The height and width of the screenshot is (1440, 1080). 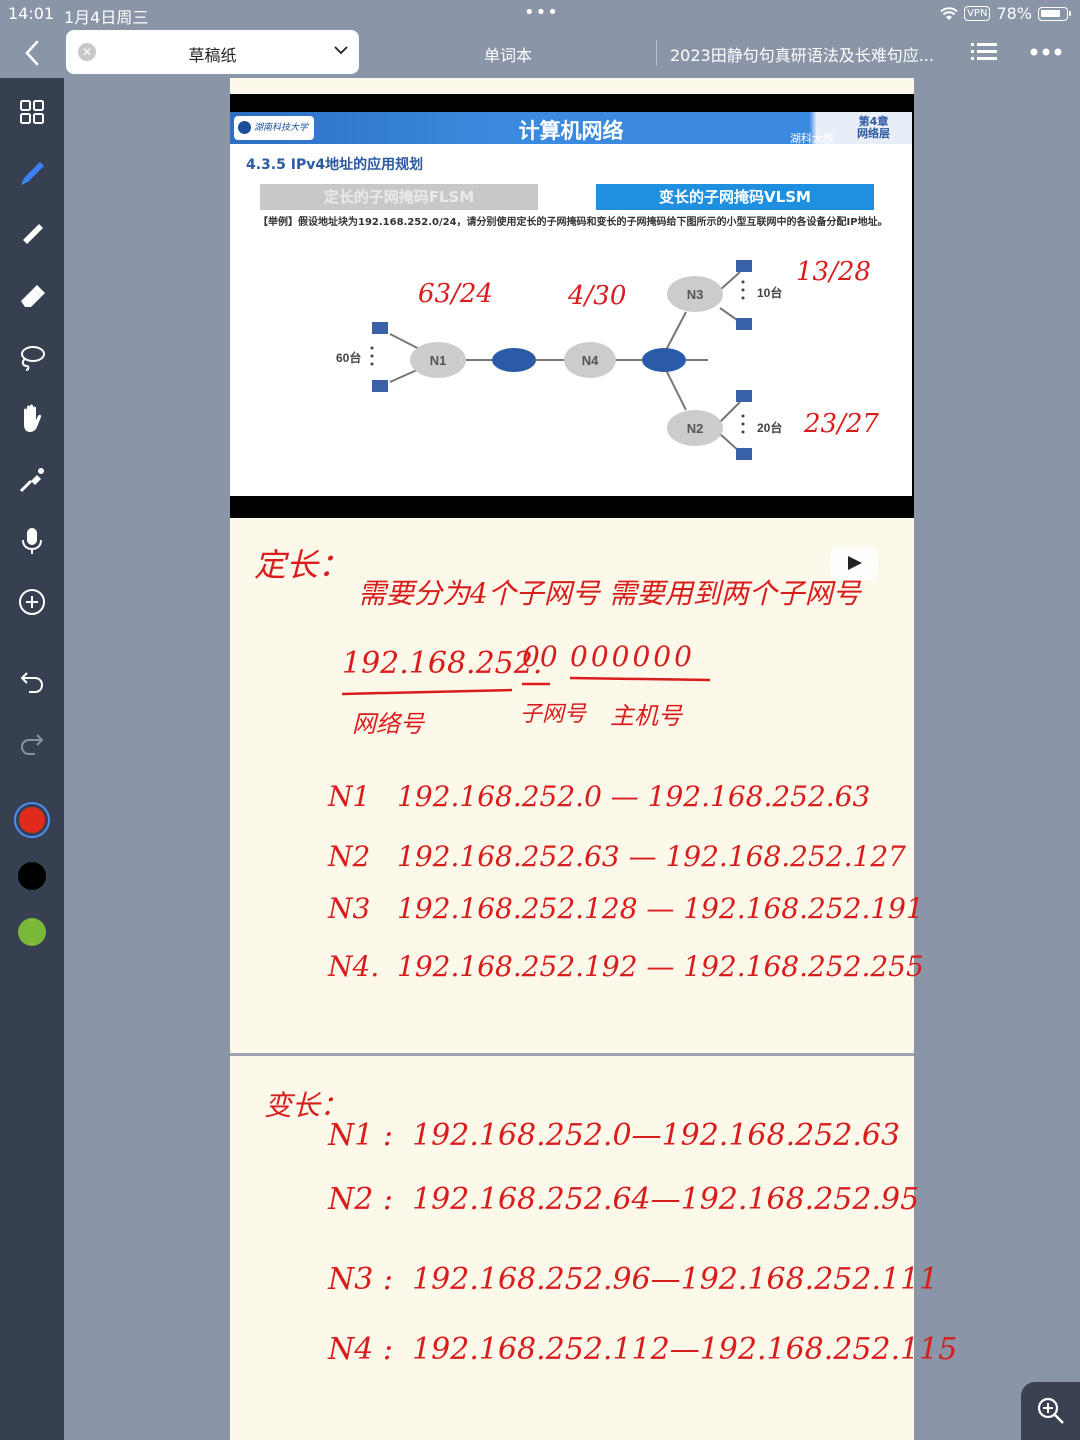 I want to click on pen-tool-icon, so click(x=32, y=174).